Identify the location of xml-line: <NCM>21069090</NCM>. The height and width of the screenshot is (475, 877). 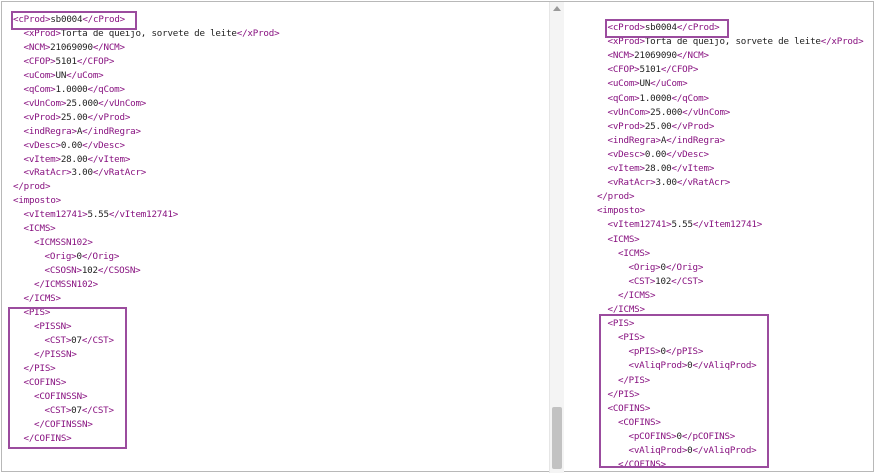
(74, 48).